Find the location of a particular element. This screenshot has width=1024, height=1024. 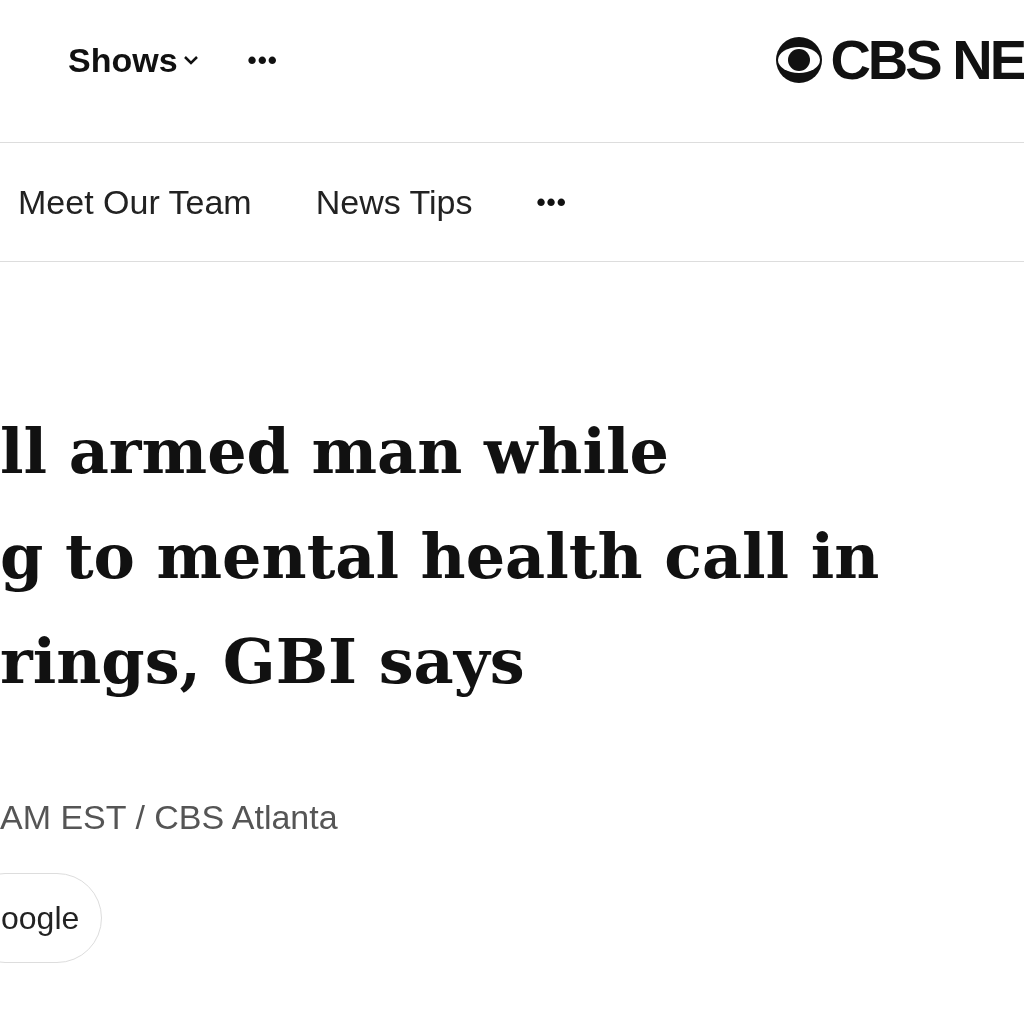

shows-menu-button: Shows is located at coordinates (134, 60).